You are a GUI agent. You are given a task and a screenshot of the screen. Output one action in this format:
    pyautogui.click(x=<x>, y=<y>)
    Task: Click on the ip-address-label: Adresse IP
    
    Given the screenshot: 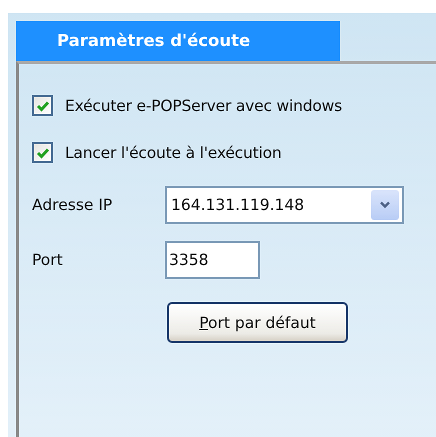 What is the action you would take?
    pyautogui.click(x=73, y=205)
    